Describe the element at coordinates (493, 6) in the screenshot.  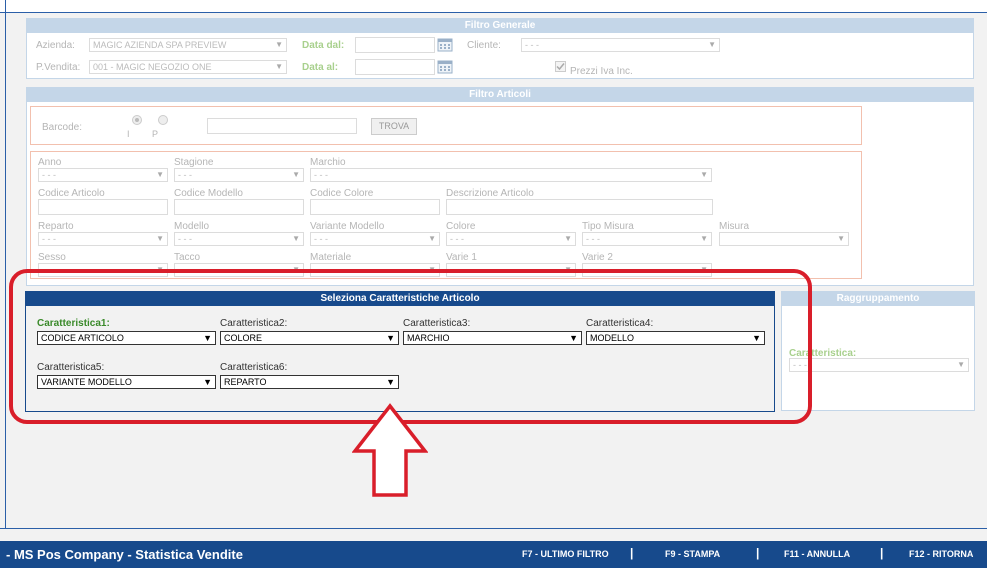
I see `top-border` at that location.